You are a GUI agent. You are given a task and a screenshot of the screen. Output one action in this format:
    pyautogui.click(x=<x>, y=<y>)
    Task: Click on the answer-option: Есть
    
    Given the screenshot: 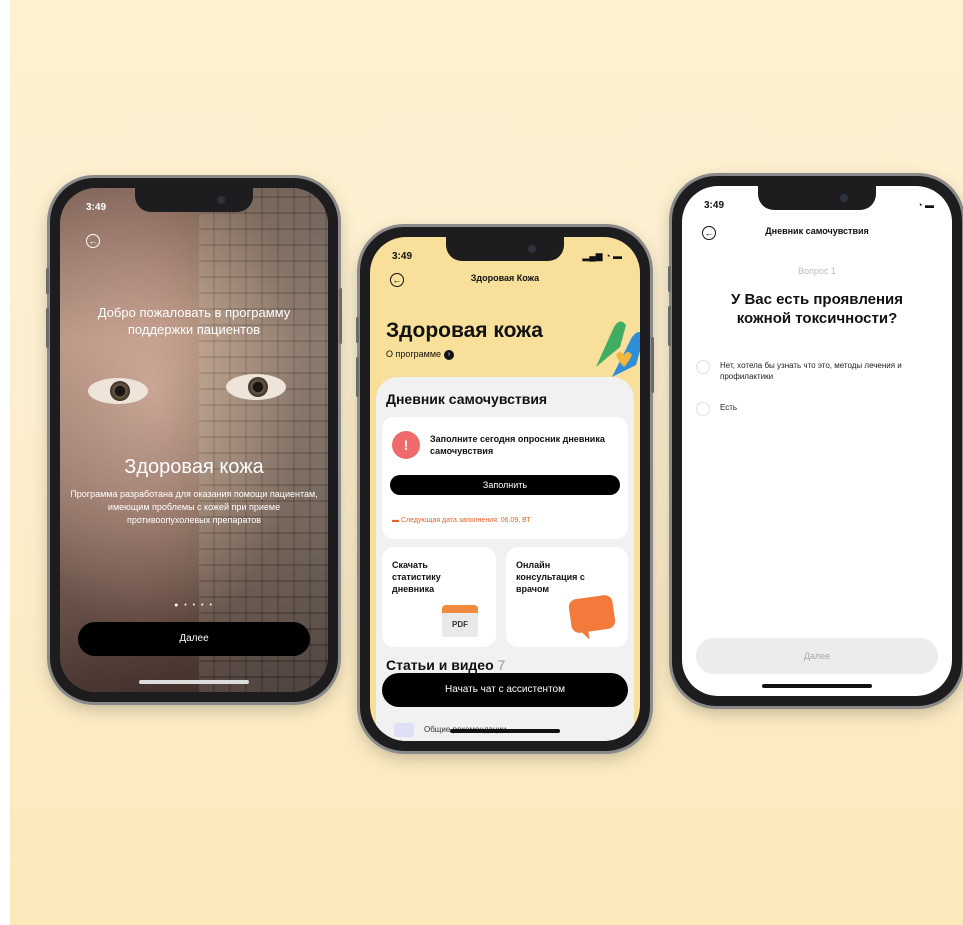 What is the action you would take?
    pyautogui.click(x=817, y=409)
    